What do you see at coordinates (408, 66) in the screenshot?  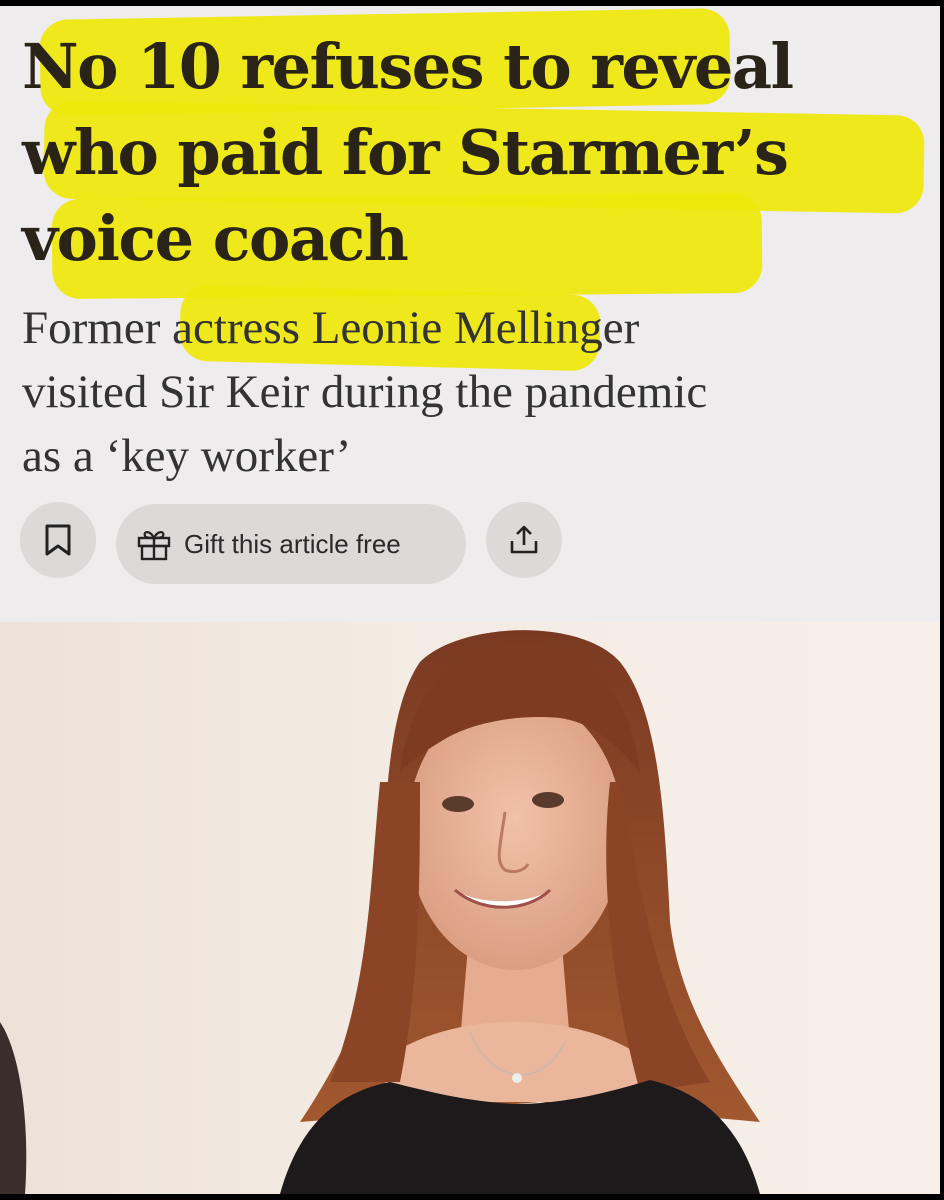 I see `headline-line: No 10 refuses to reveal` at bounding box center [408, 66].